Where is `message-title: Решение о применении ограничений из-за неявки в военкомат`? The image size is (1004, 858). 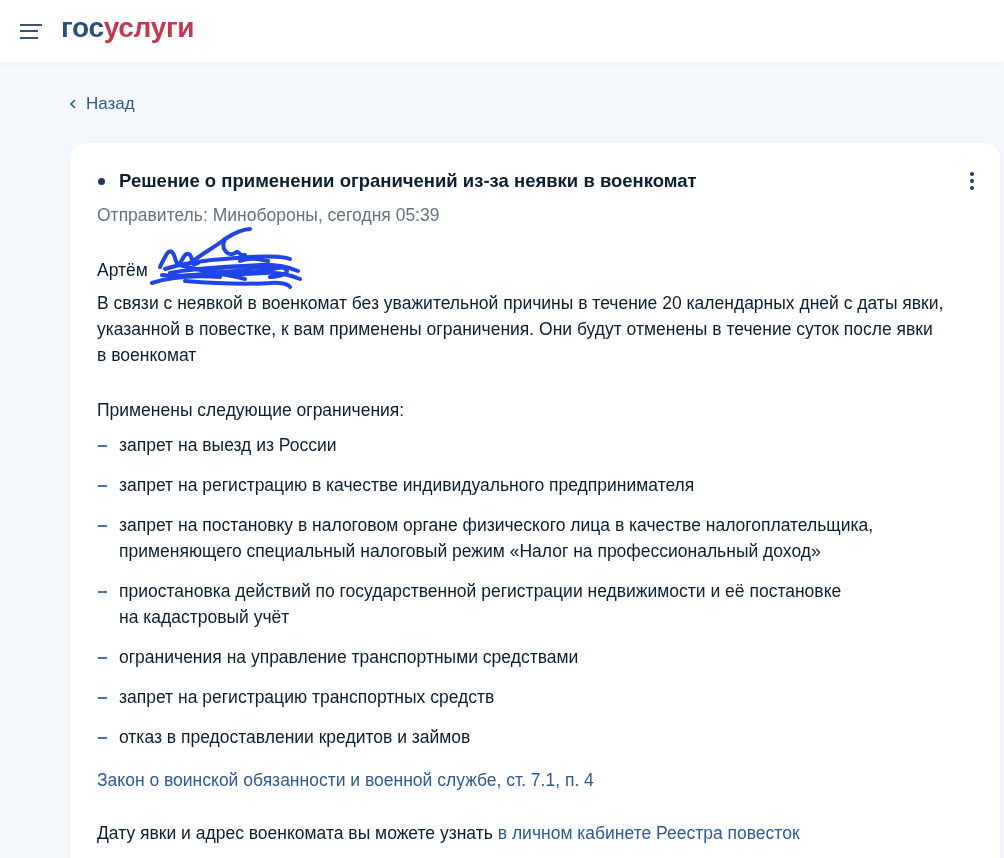 message-title: Решение о применении ограничений из-за неявки в военкомат is located at coordinates (408, 181).